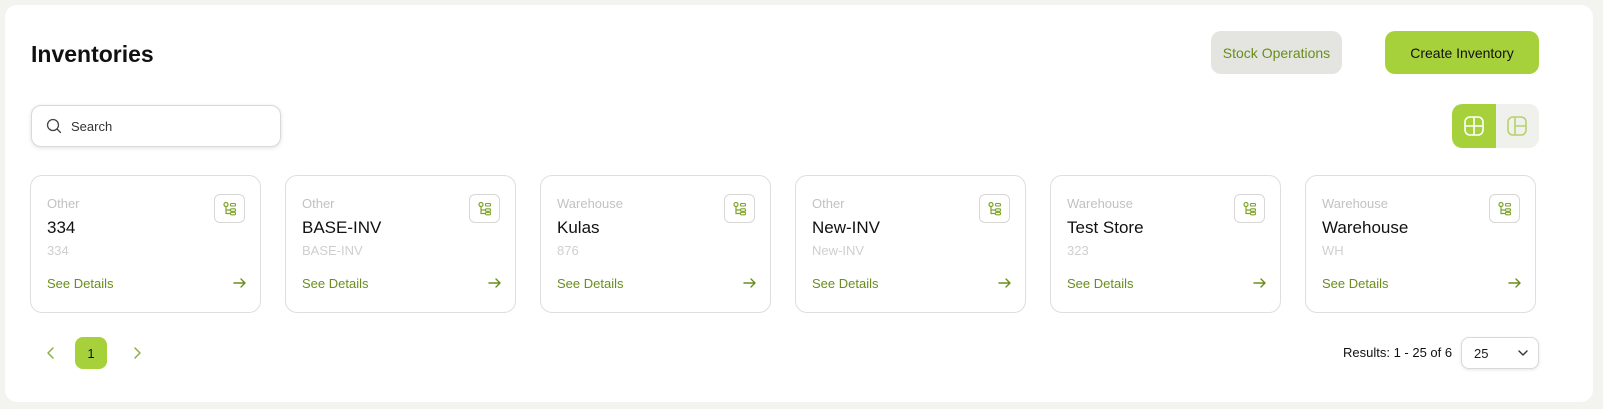  What do you see at coordinates (1420, 244) in the screenshot?
I see `inventory-card: Warehouse Warehouse WH See Details` at bounding box center [1420, 244].